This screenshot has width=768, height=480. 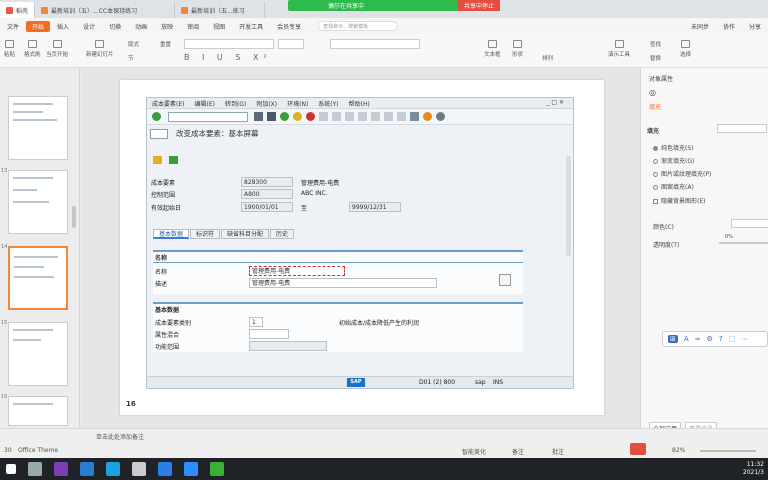 What do you see at coordinates (728, 451) in the screenshot?
I see `zoom-slider` at bounding box center [728, 451].